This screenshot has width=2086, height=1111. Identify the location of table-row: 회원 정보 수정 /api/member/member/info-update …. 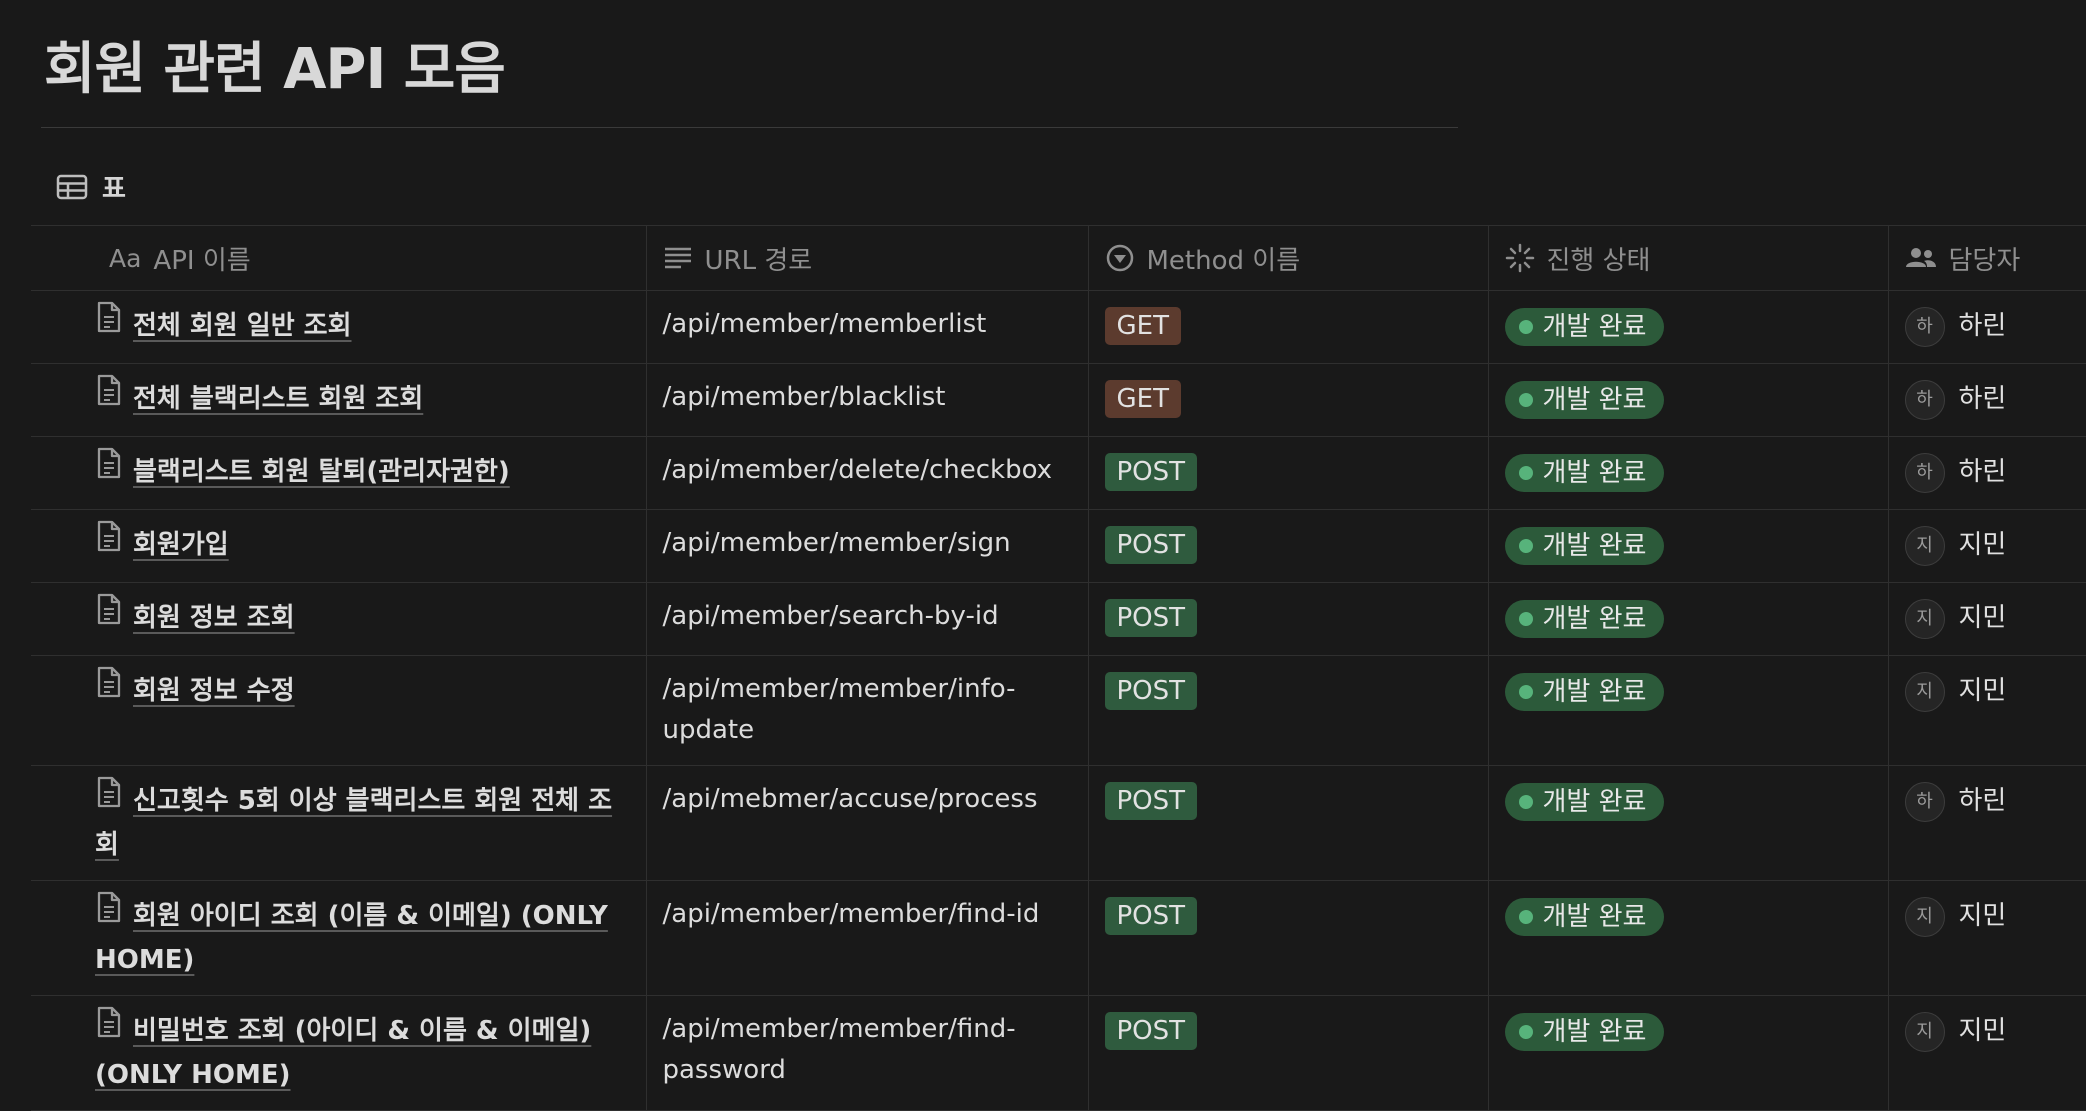
(1058, 710).